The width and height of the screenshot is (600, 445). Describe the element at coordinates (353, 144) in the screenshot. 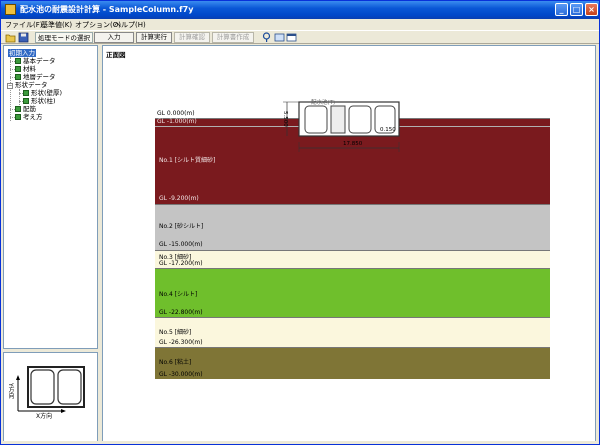

I see `structure-width-dim: 17.850` at that location.